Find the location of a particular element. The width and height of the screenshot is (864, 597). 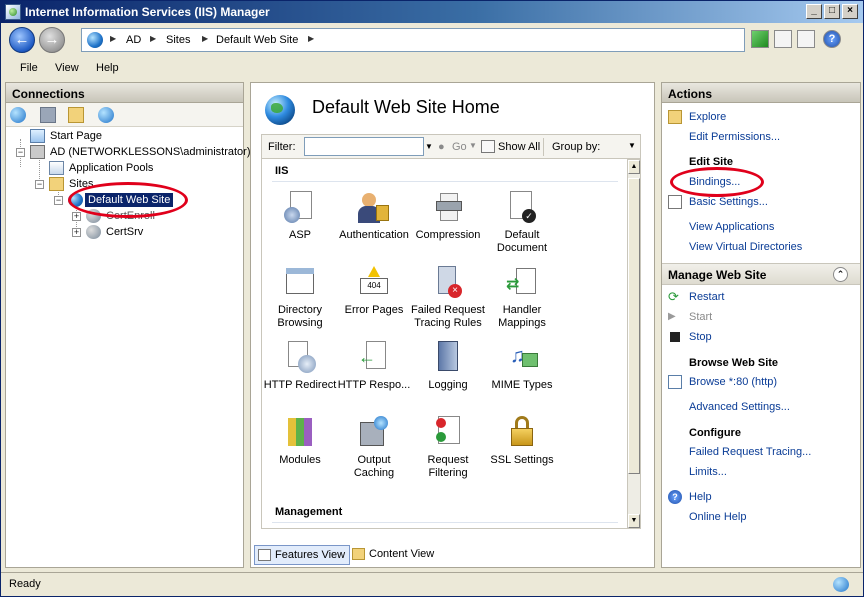

collapse-icon: ⌃ is located at coordinates (840, 274).